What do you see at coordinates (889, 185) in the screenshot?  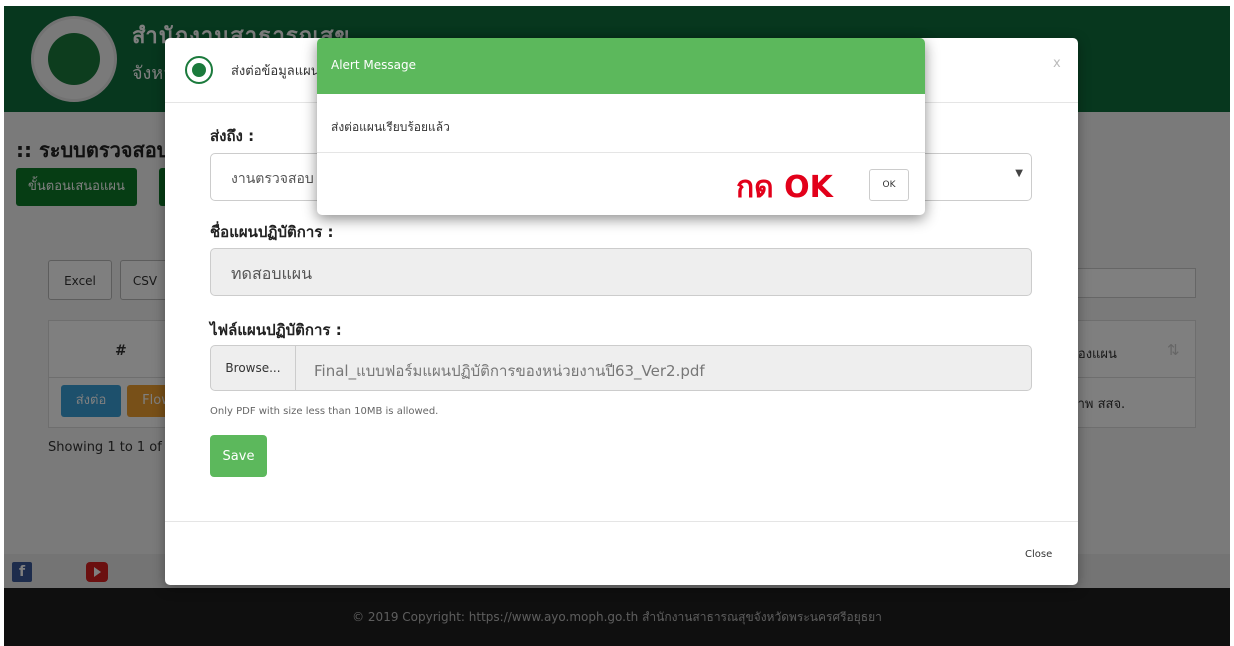 I see `ok-button: OK` at bounding box center [889, 185].